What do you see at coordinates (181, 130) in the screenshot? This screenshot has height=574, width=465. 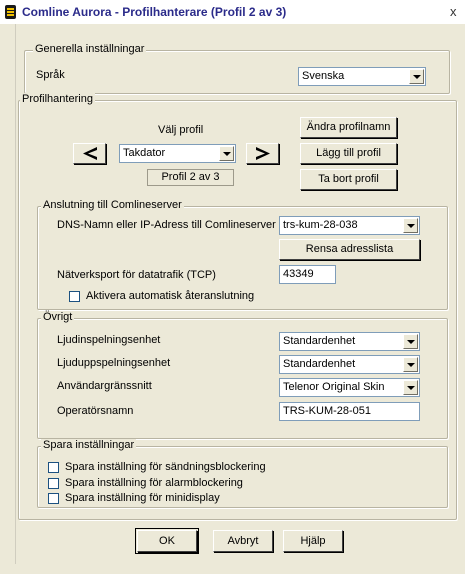 I see `choose-profile-label: Välj profil` at bounding box center [181, 130].